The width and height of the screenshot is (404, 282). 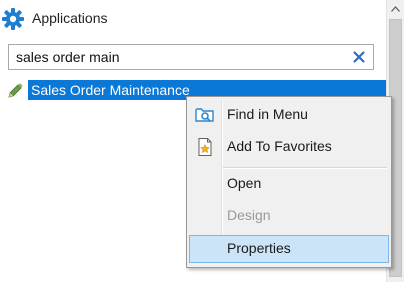 I want to click on menu-separator, so click(x=305, y=168).